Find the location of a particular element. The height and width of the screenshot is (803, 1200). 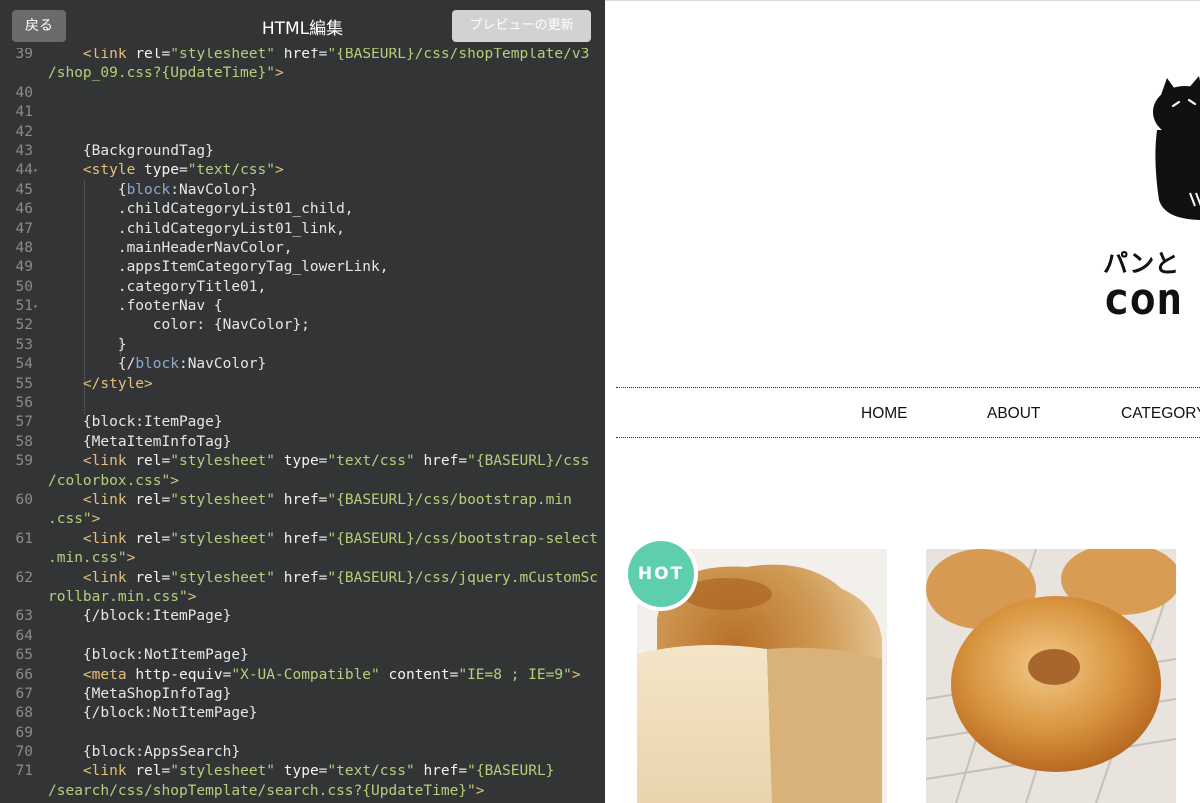

bagel-image is located at coordinates (1051, 676).